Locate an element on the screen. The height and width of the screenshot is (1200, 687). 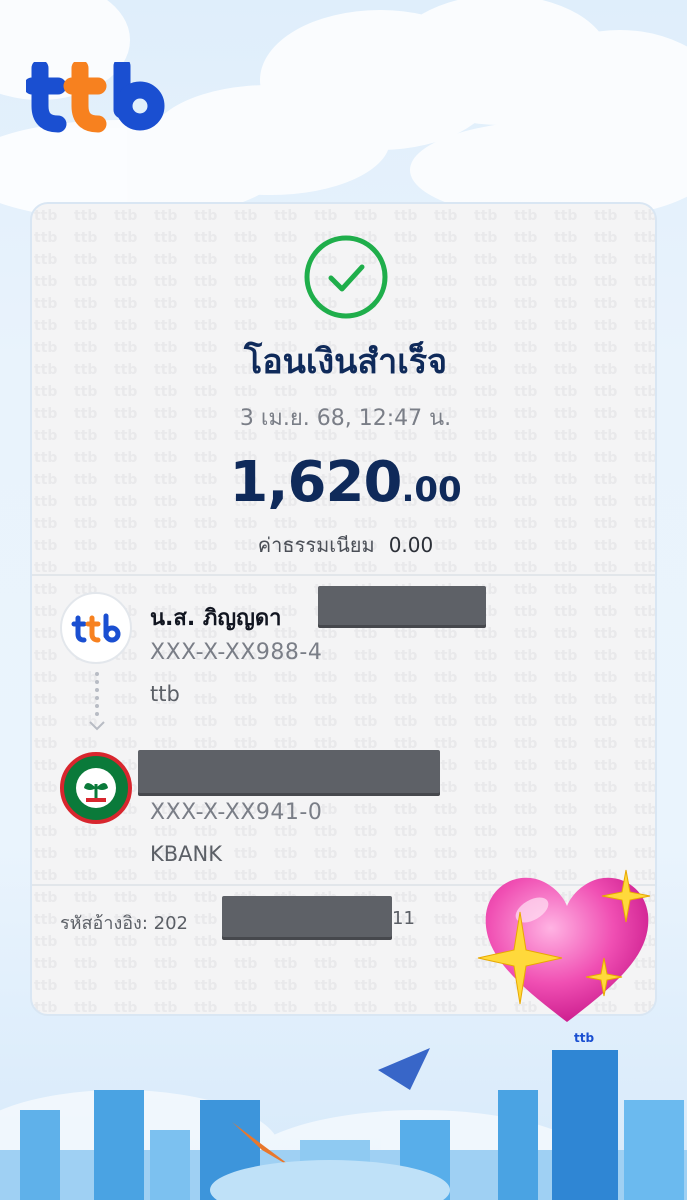
transfer-status-title: โอนเงินสำเร็จ is located at coordinates (345, 362).